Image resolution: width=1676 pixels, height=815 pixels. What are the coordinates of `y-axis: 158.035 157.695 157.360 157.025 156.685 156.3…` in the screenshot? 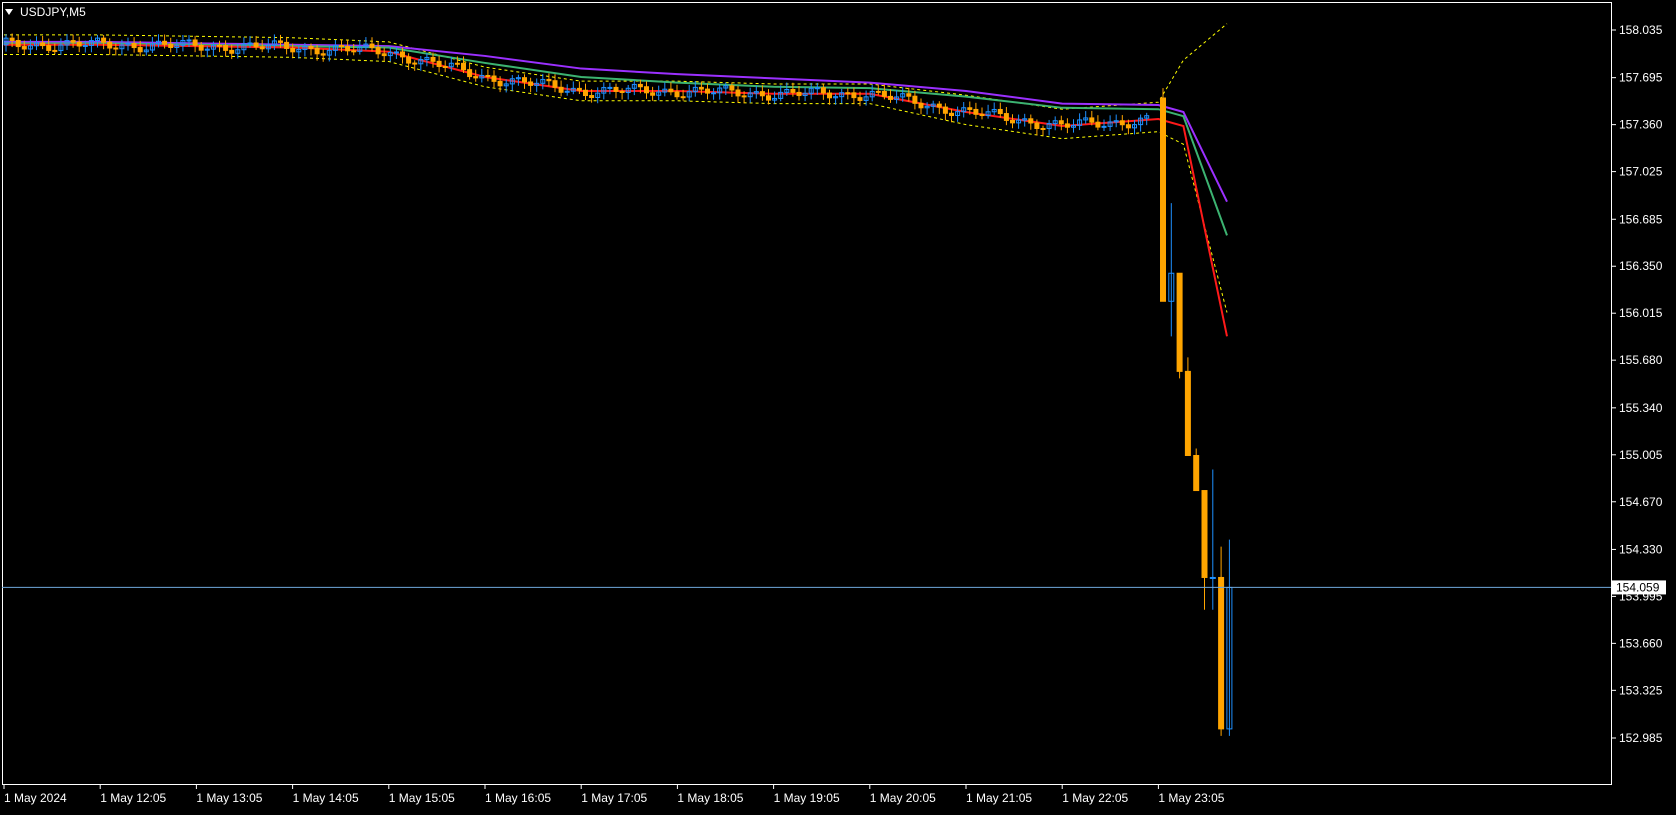 It's located at (1637, 384).